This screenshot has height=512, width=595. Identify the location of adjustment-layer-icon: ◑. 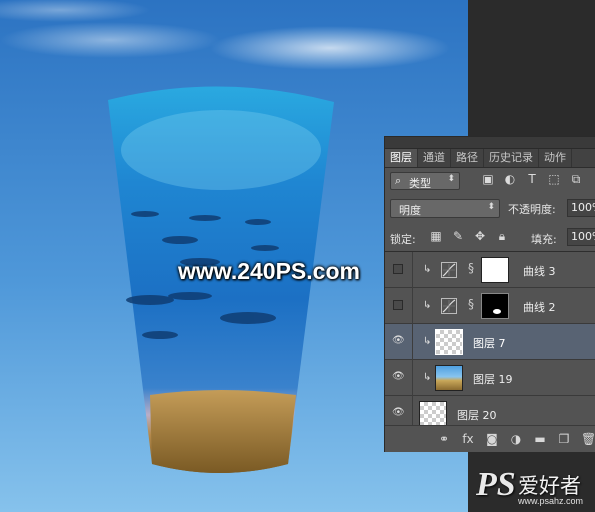
(516, 439).